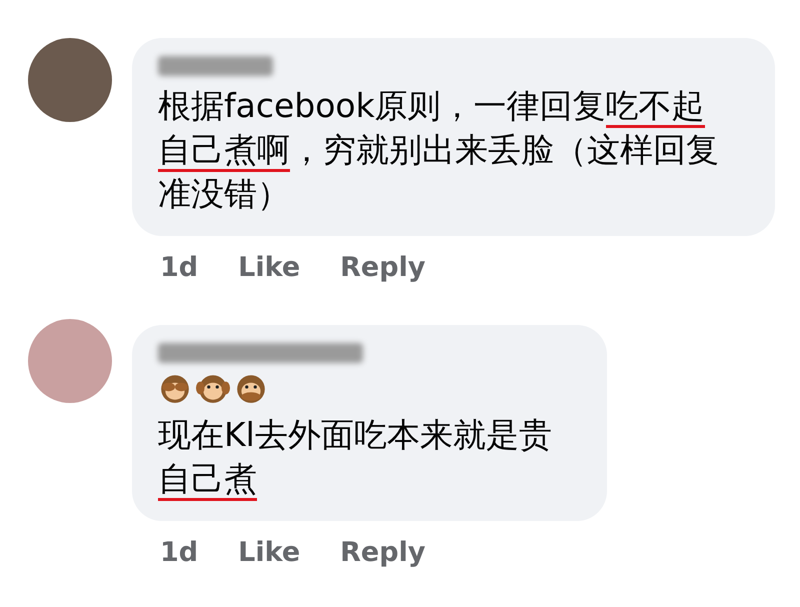  What do you see at coordinates (369, 457) in the screenshot?
I see `comment-text: 现在Kl去外面吃本来就是贵 自己煮` at bounding box center [369, 457].